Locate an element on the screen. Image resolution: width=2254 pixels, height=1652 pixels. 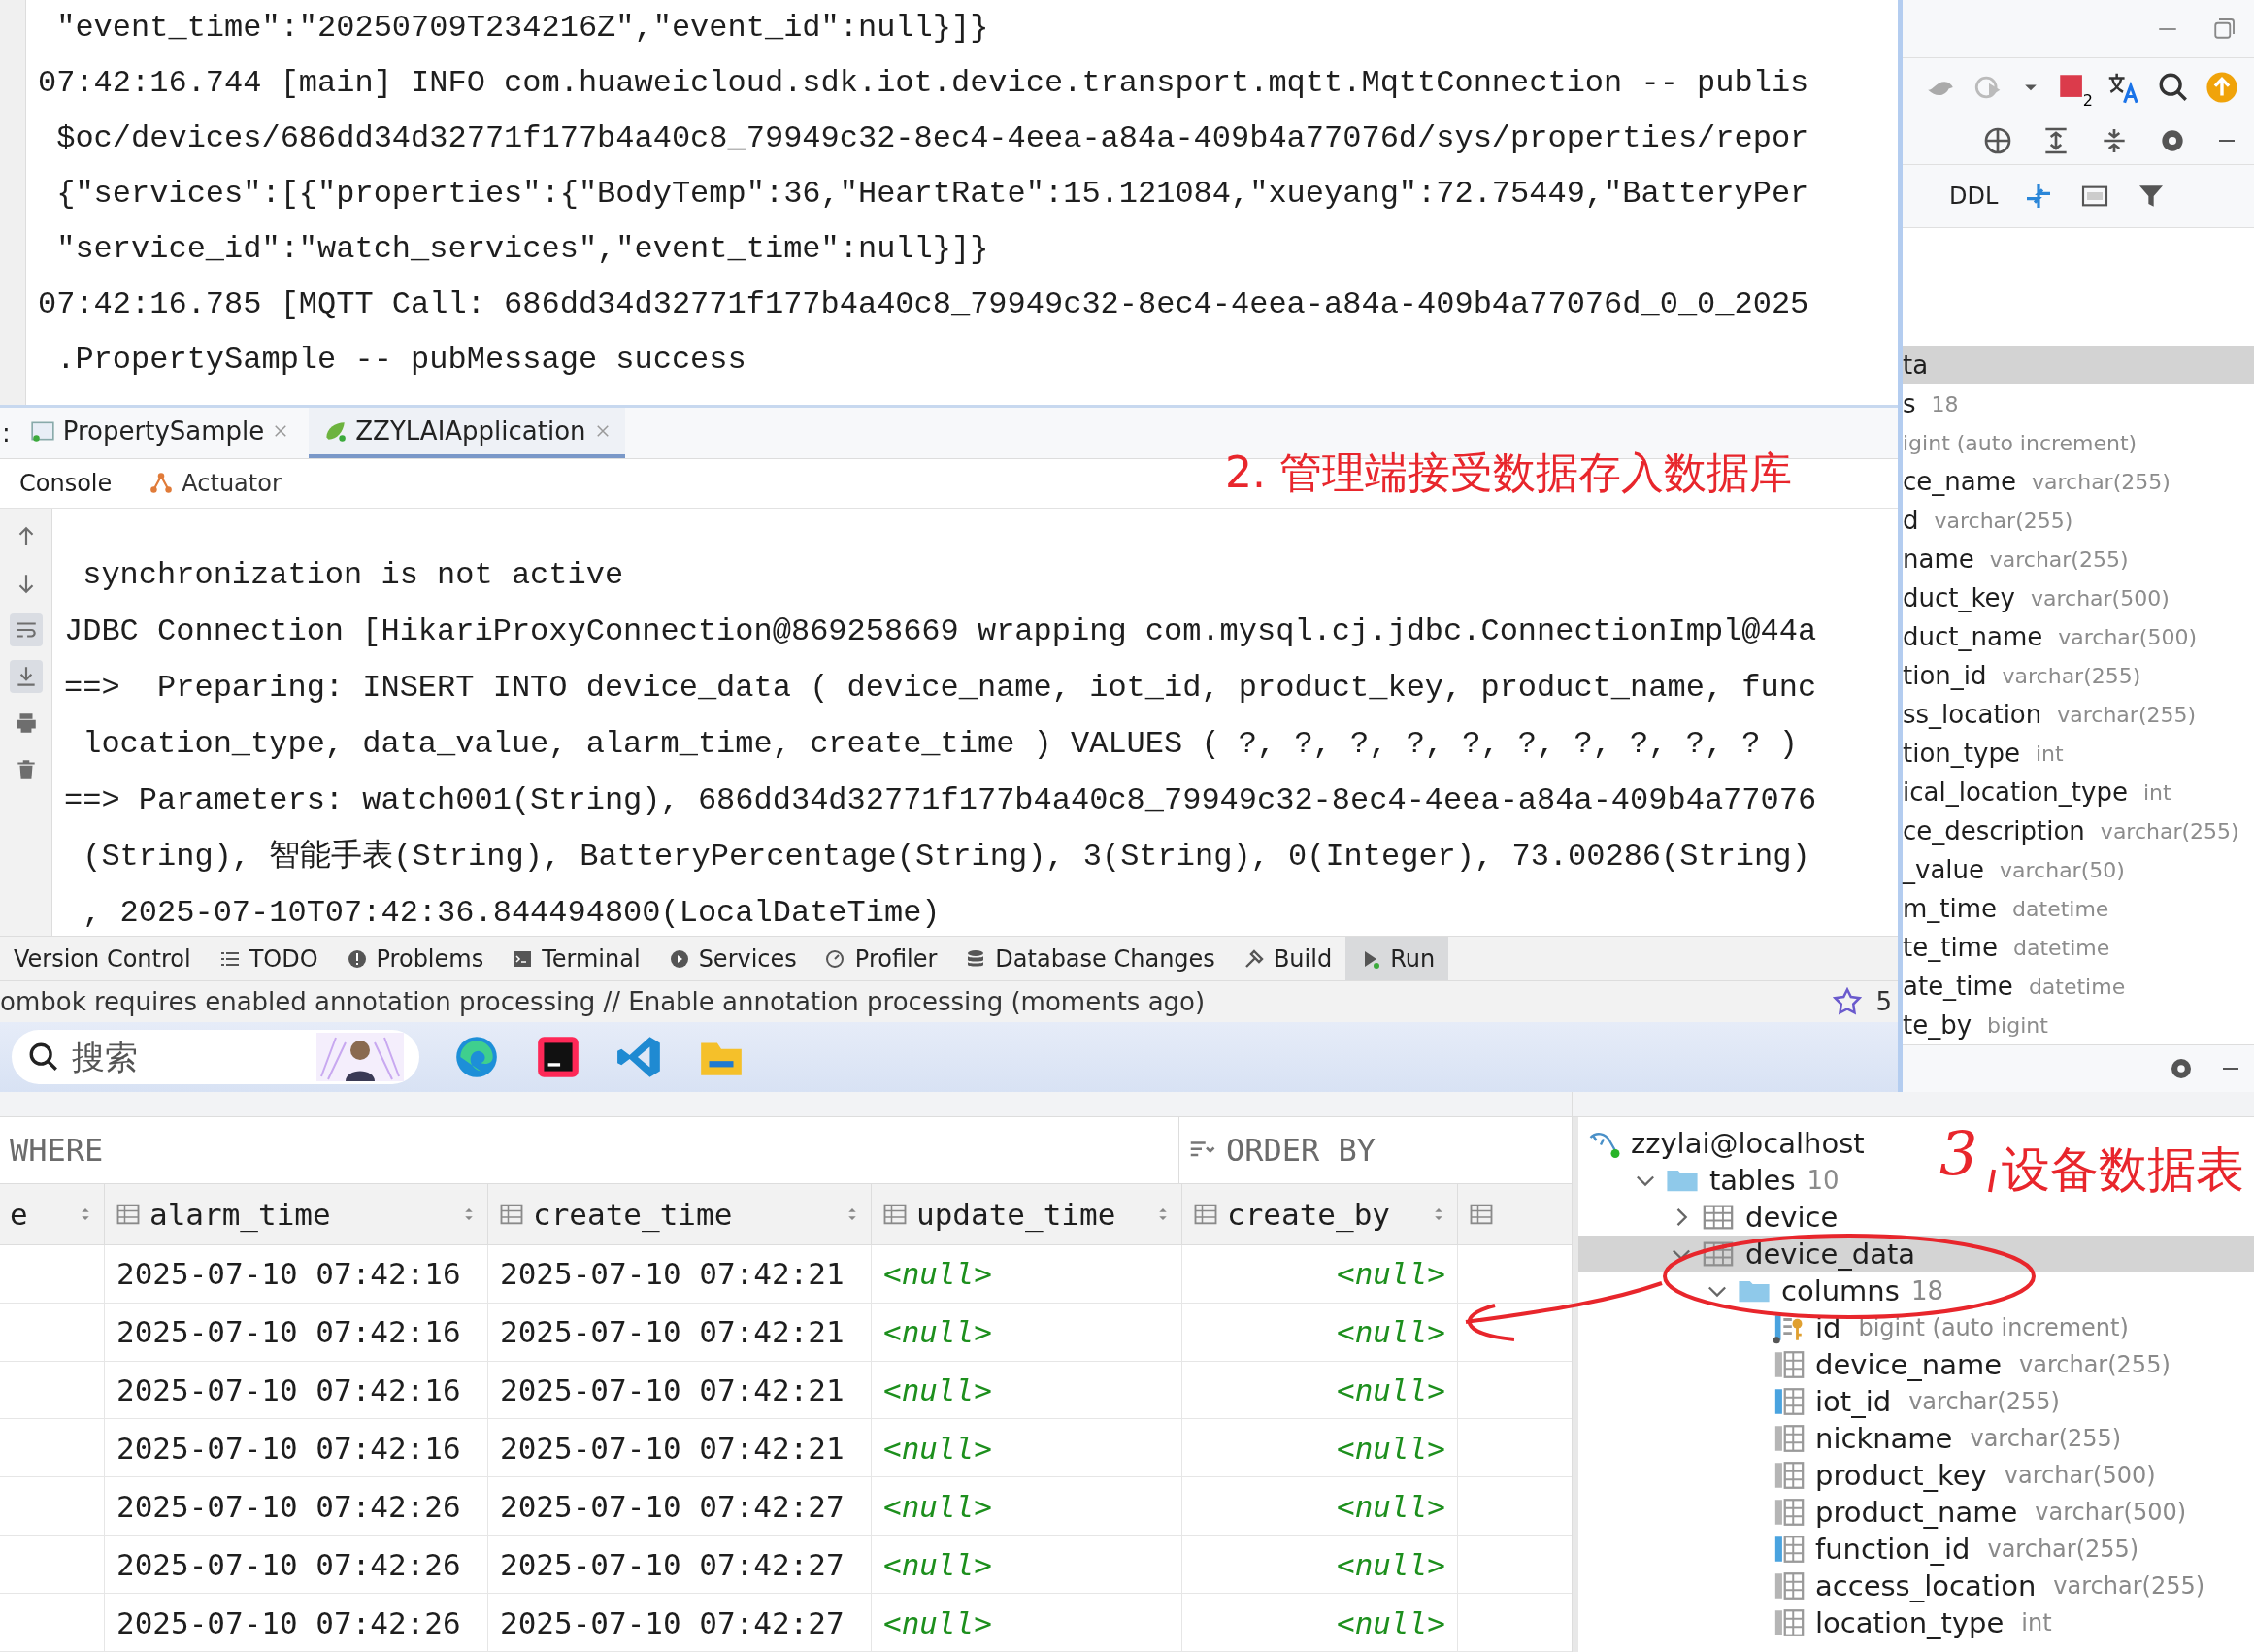
tree-item: tables 10 is located at coordinates (1712, 1180).